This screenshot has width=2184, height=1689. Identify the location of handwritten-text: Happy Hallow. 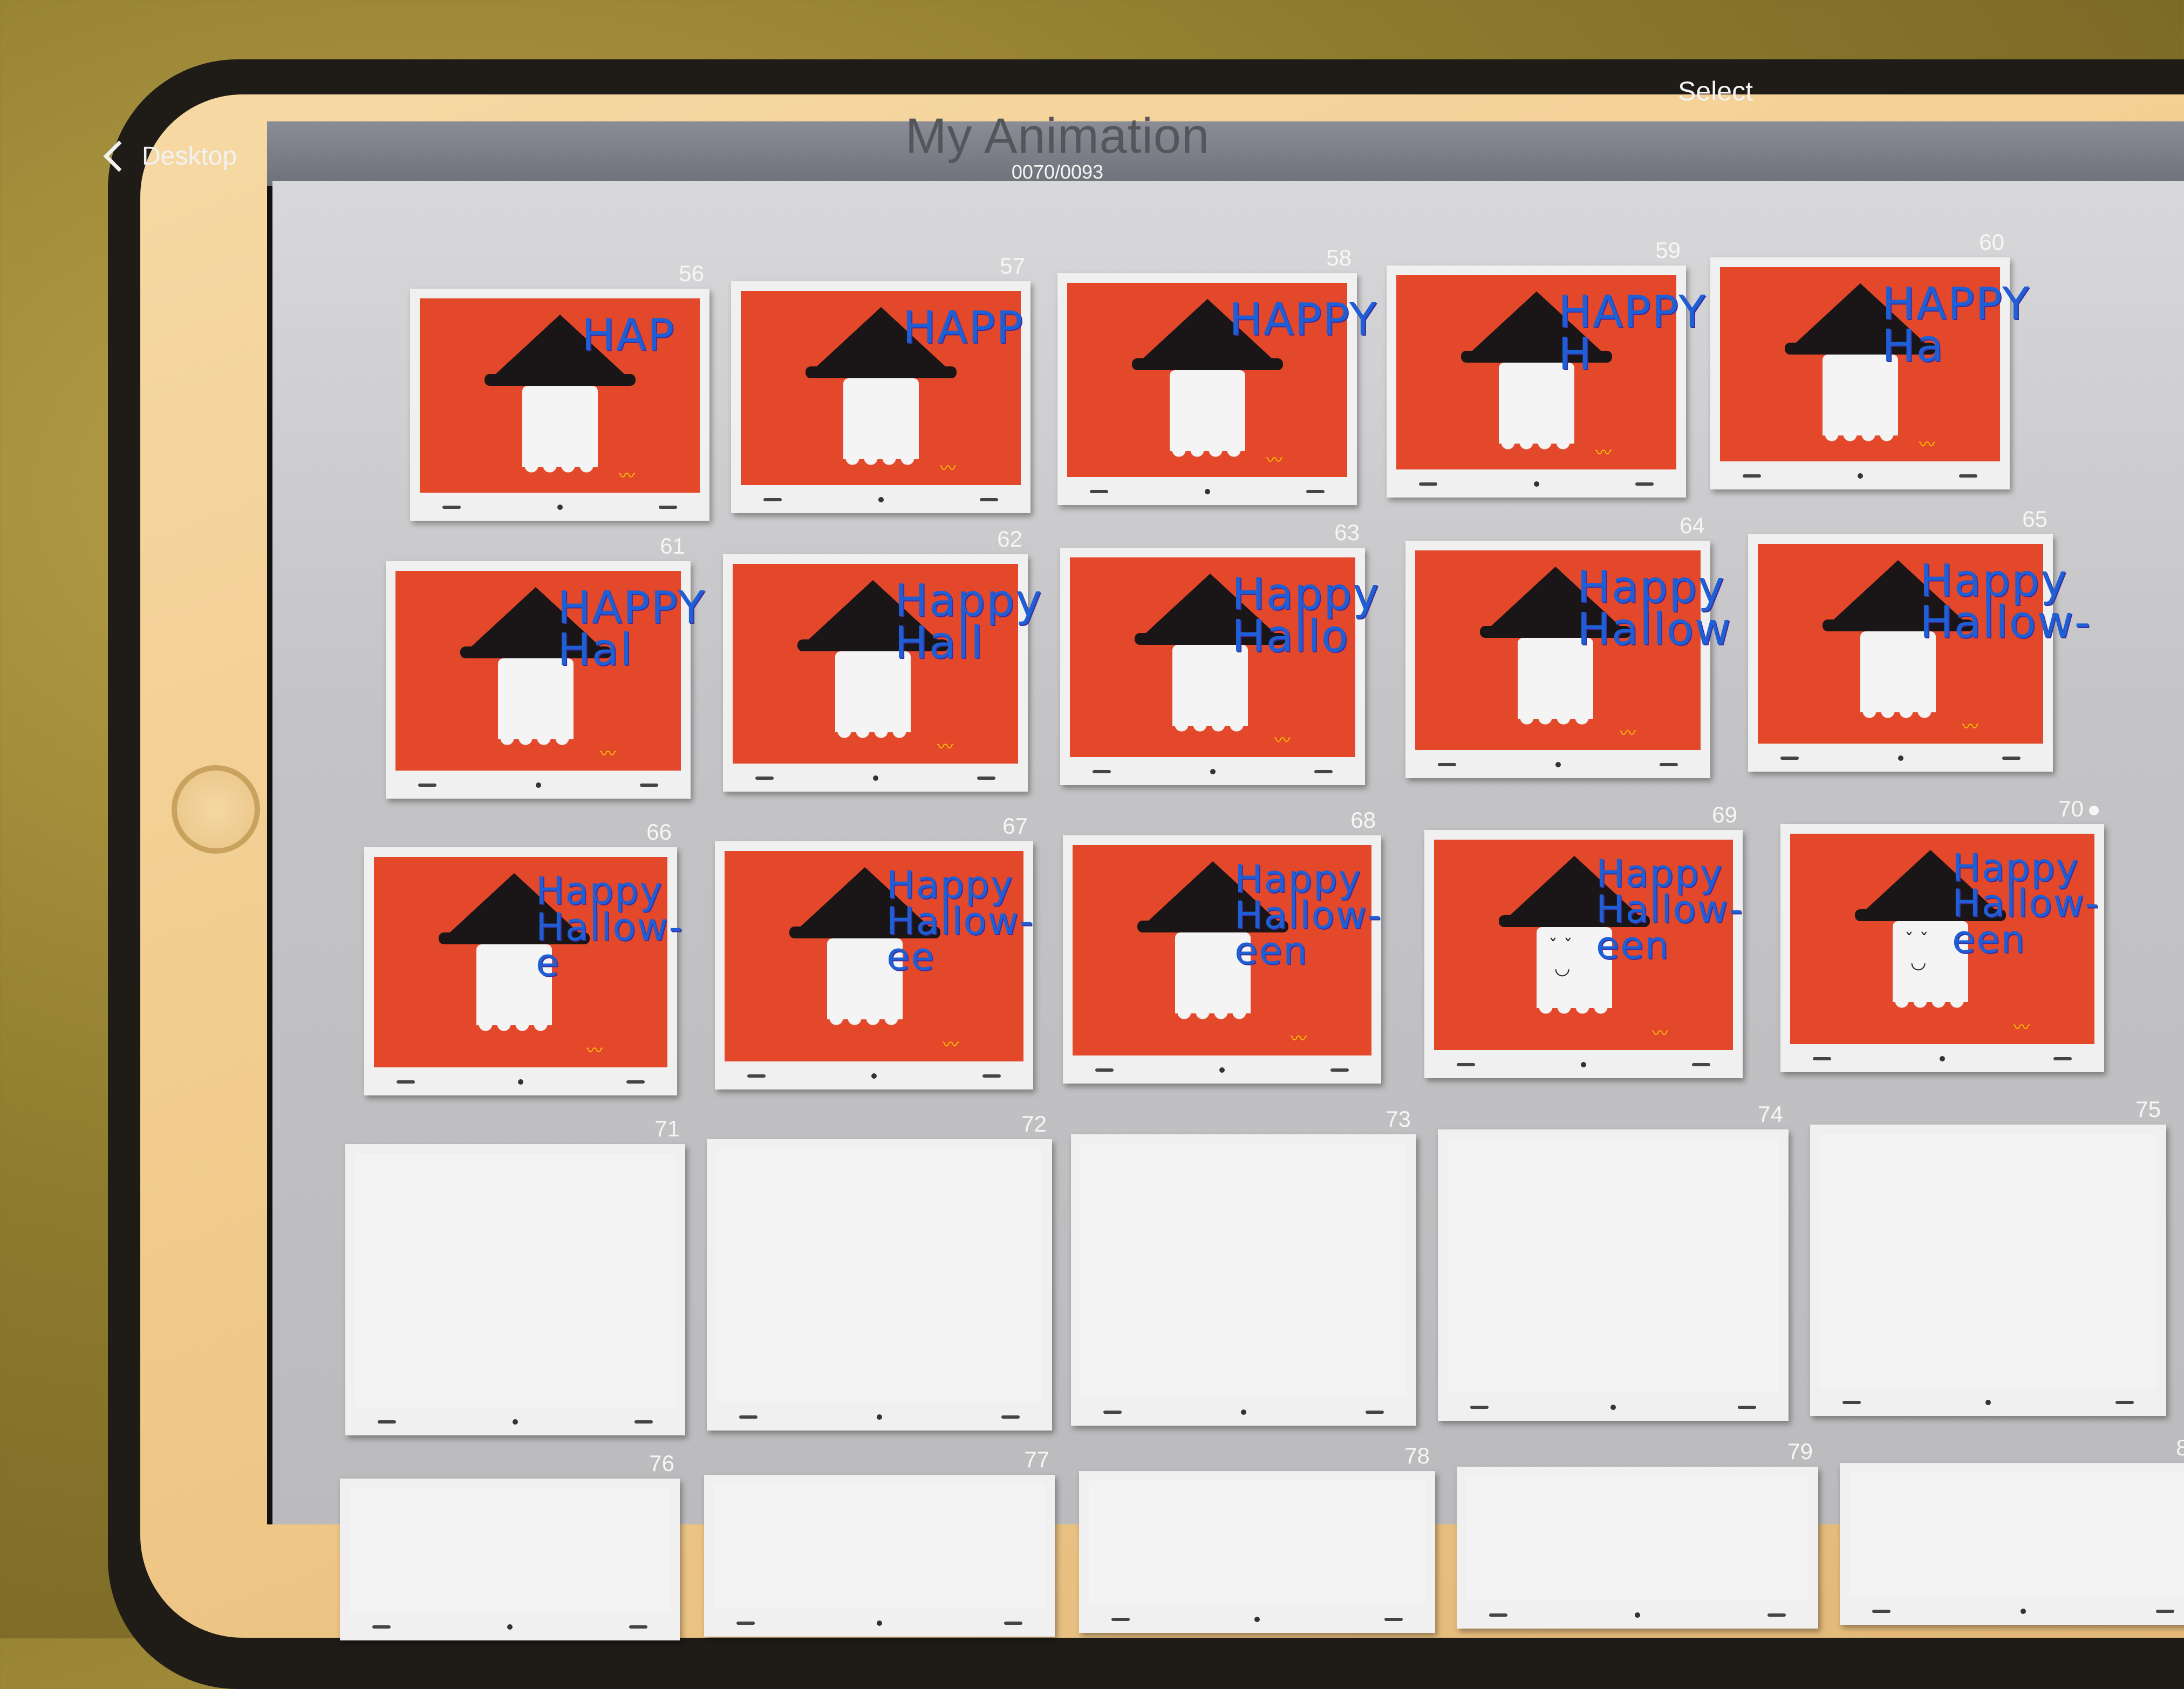
(1654, 609).